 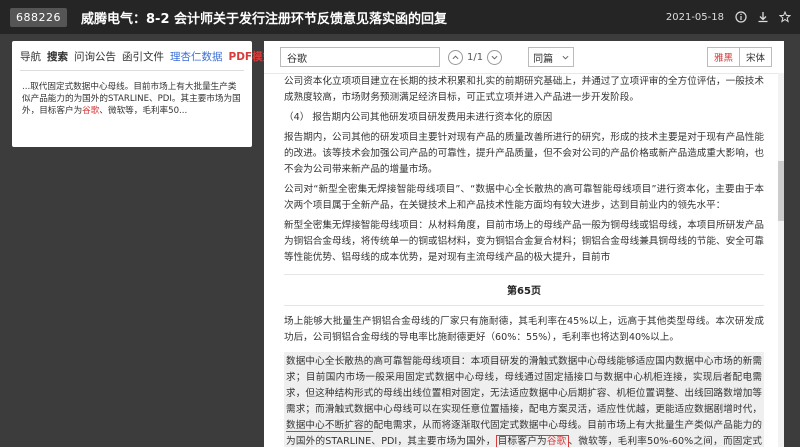 What do you see at coordinates (360, 57) in the screenshot?
I see `search-input` at bounding box center [360, 57].